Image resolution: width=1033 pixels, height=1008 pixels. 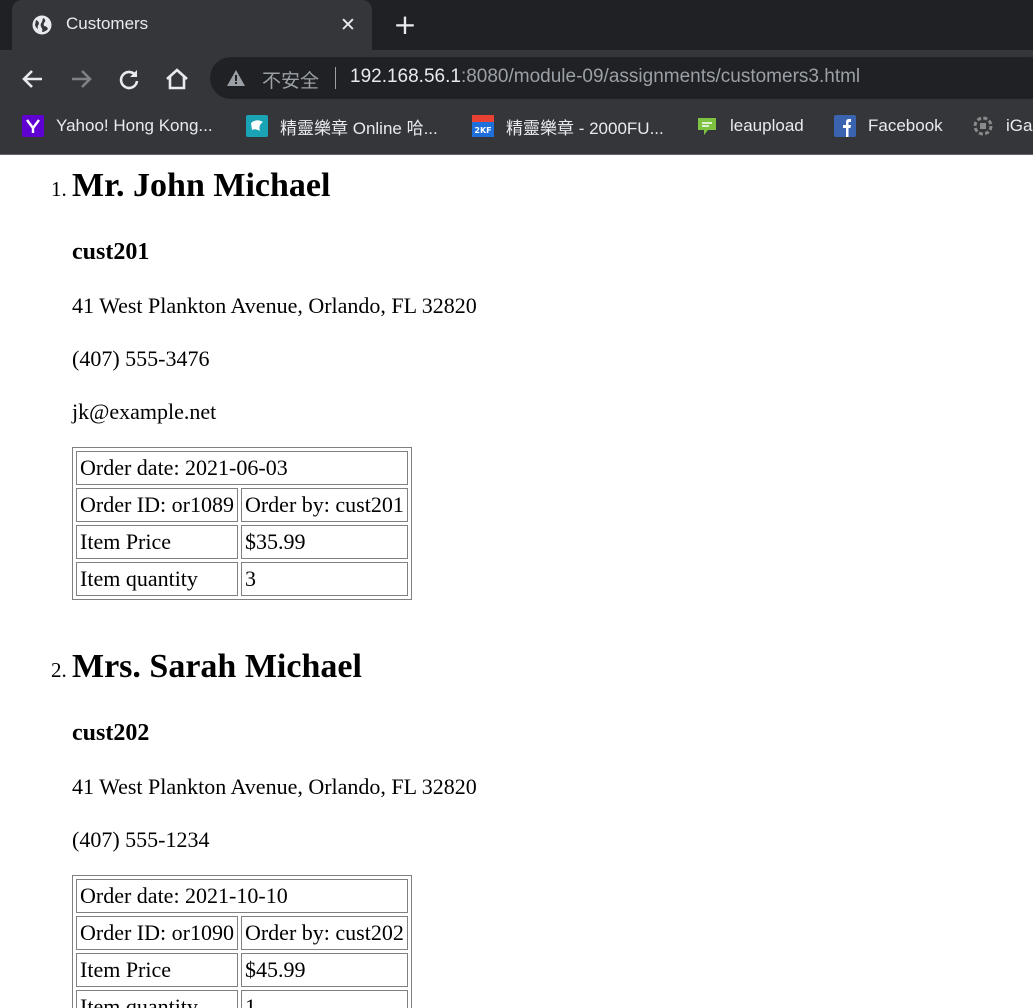 What do you see at coordinates (257, 126) in the screenshot?
I see `app-icon` at bounding box center [257, 126].